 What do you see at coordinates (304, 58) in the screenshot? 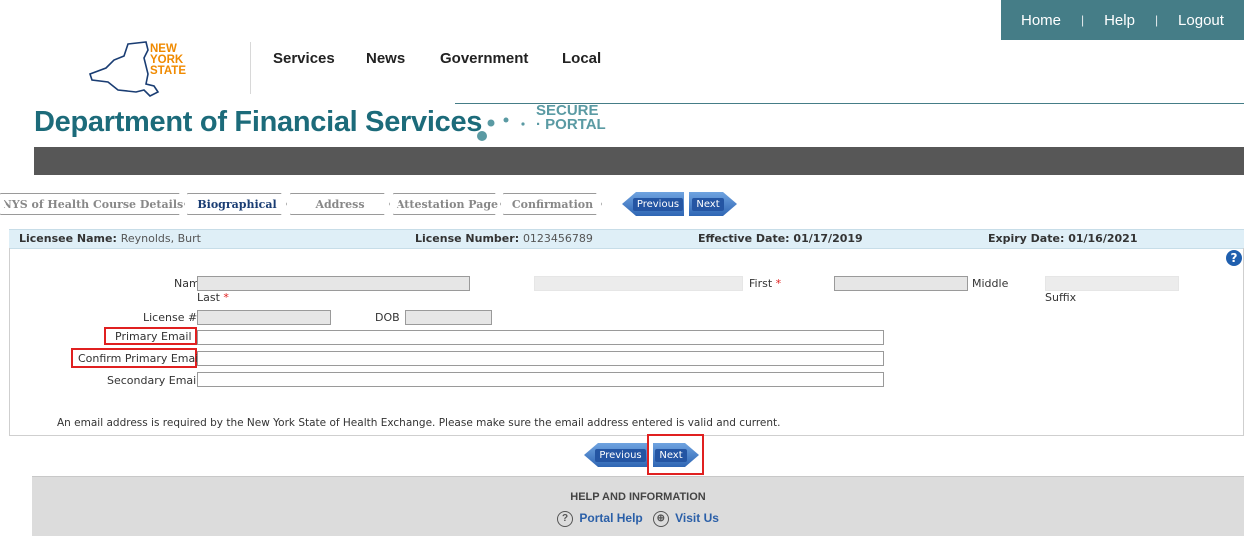
I see `nav-services: Services` at bounding box center [304, 58].